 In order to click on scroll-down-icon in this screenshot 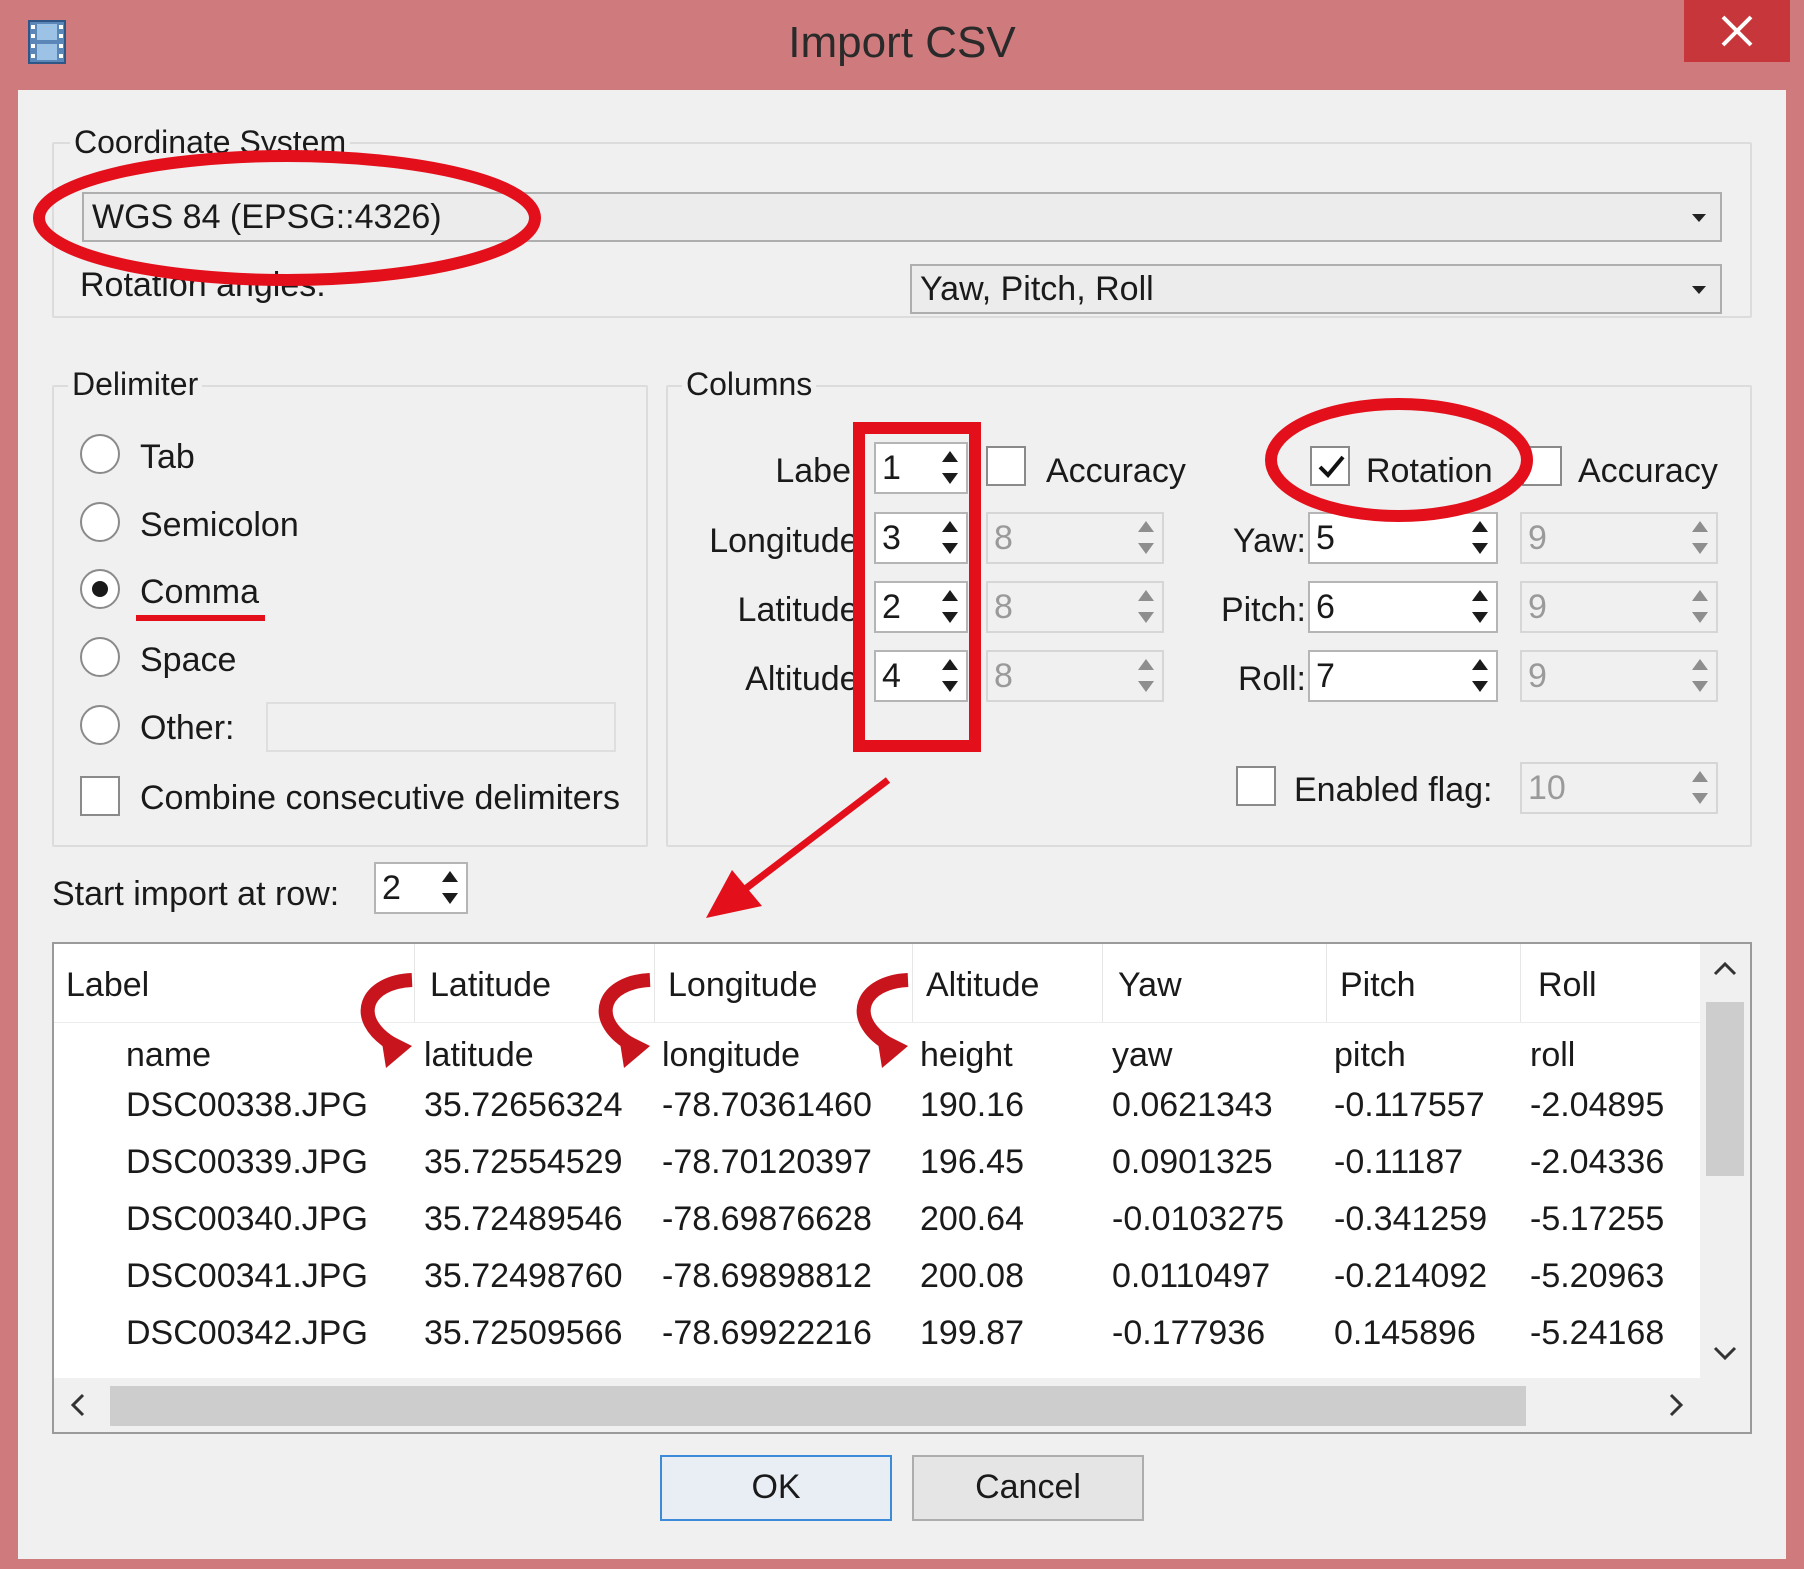, I will do `click(1725, 1354)`.